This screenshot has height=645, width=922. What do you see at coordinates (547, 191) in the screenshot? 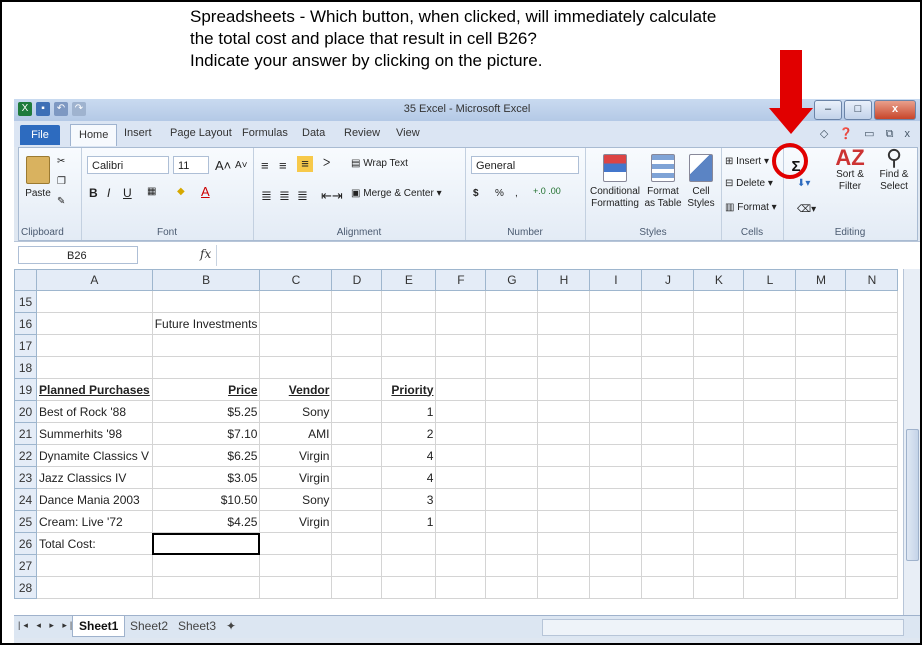
I see `increase-decimal-button: +.0 .00` at bounding box center [547, 191].